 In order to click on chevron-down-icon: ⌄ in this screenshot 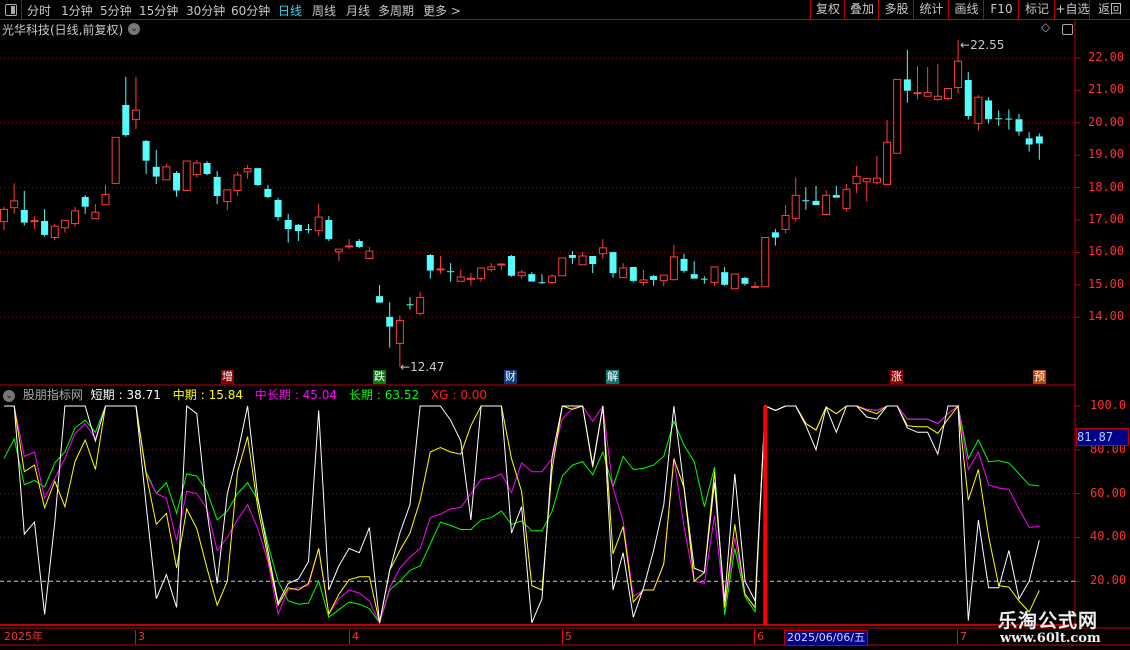, I will do `click(9, 395)`.